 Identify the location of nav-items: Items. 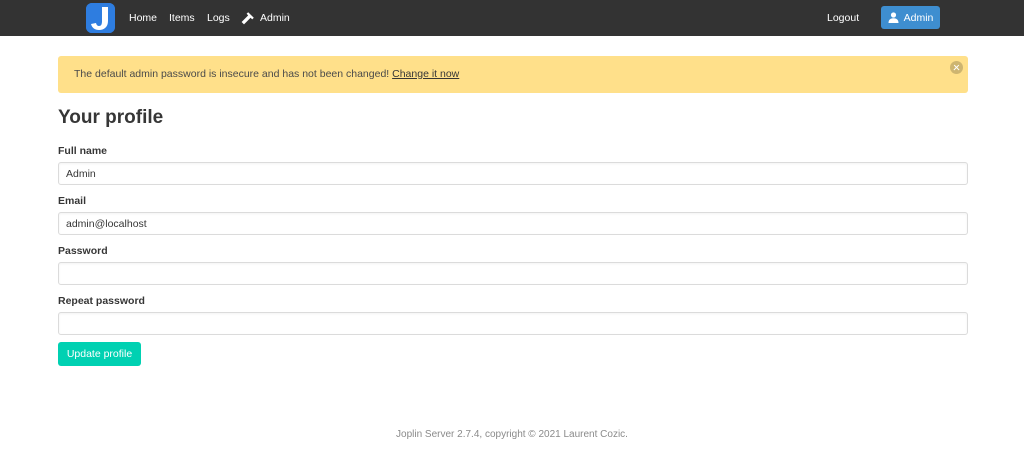
(182, 18).